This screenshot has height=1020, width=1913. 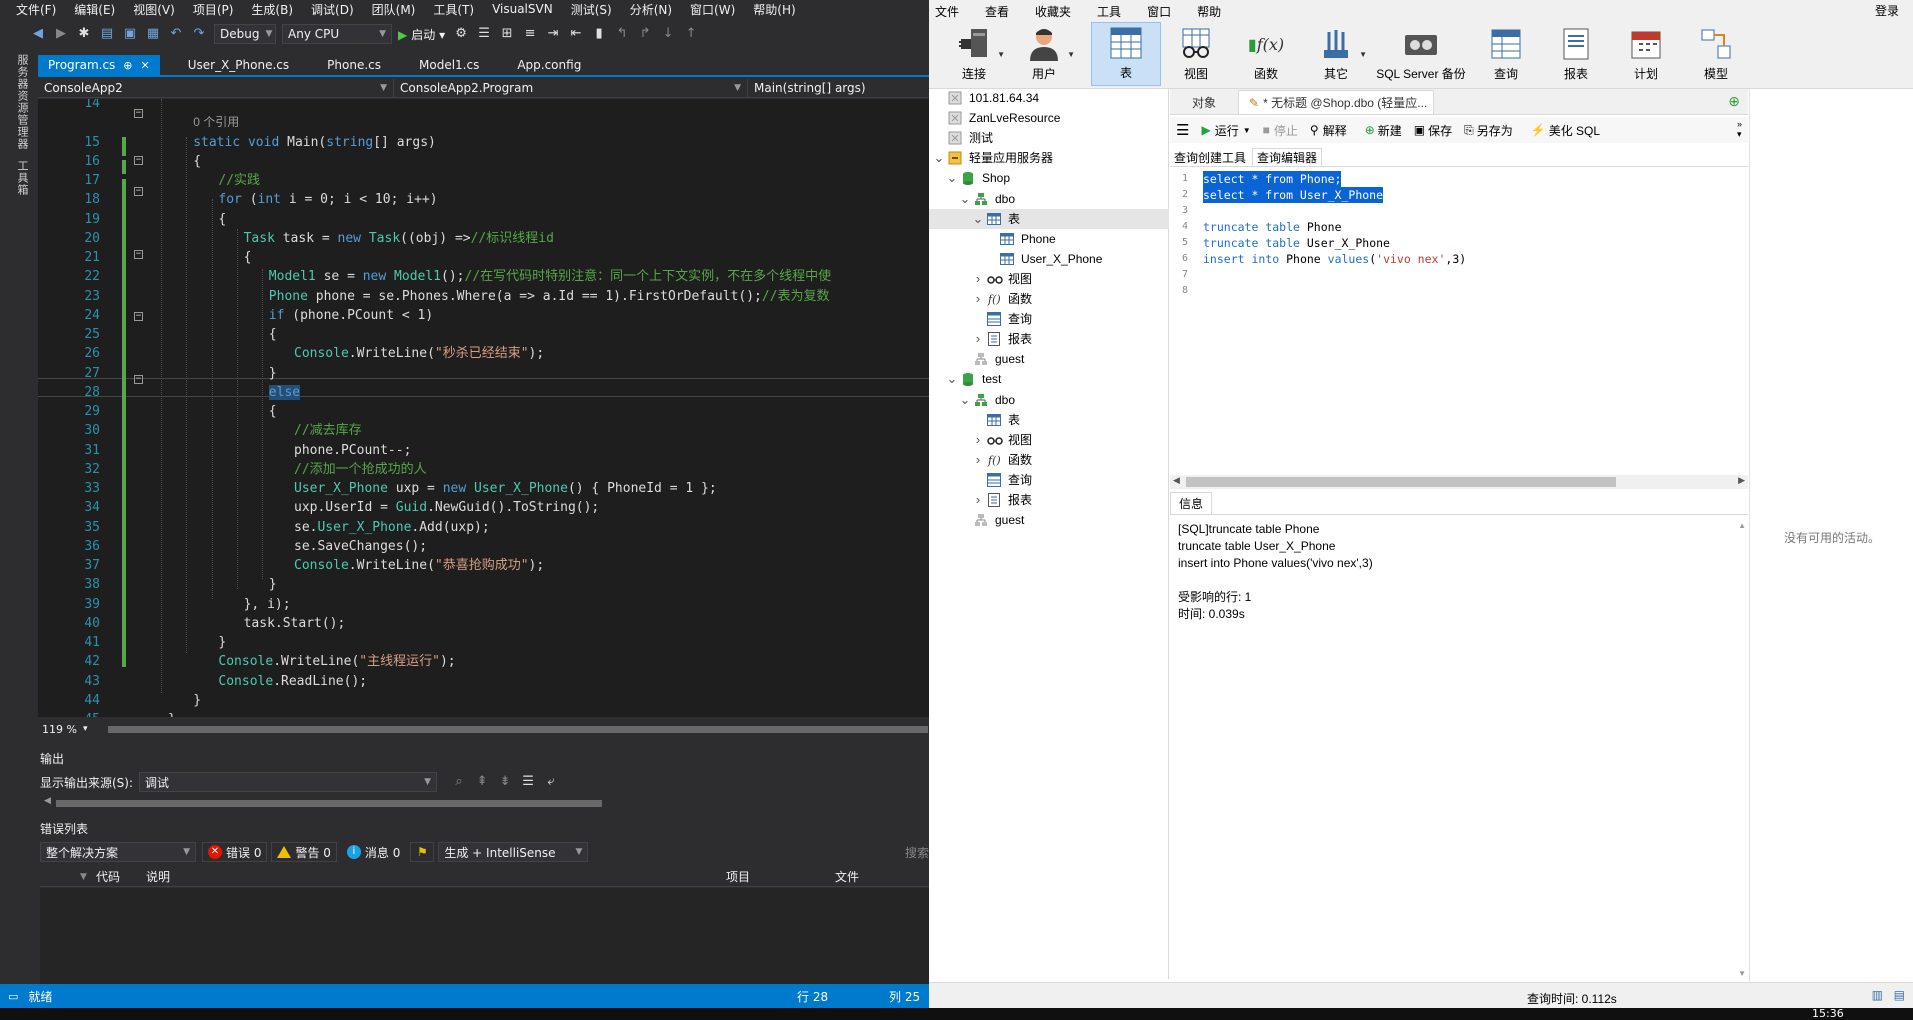 I want to click on vs-menu-help: 帮助(H), so click(x=774, y=9).